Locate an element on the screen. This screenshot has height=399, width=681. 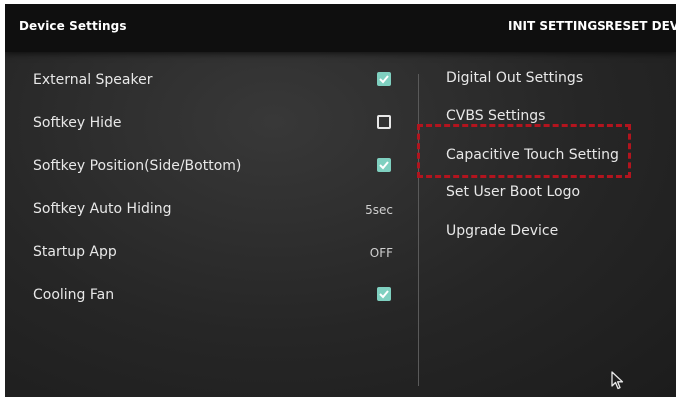
menu-item-upgrade-device: Upgrade Device is located at coordinates (502, 231).